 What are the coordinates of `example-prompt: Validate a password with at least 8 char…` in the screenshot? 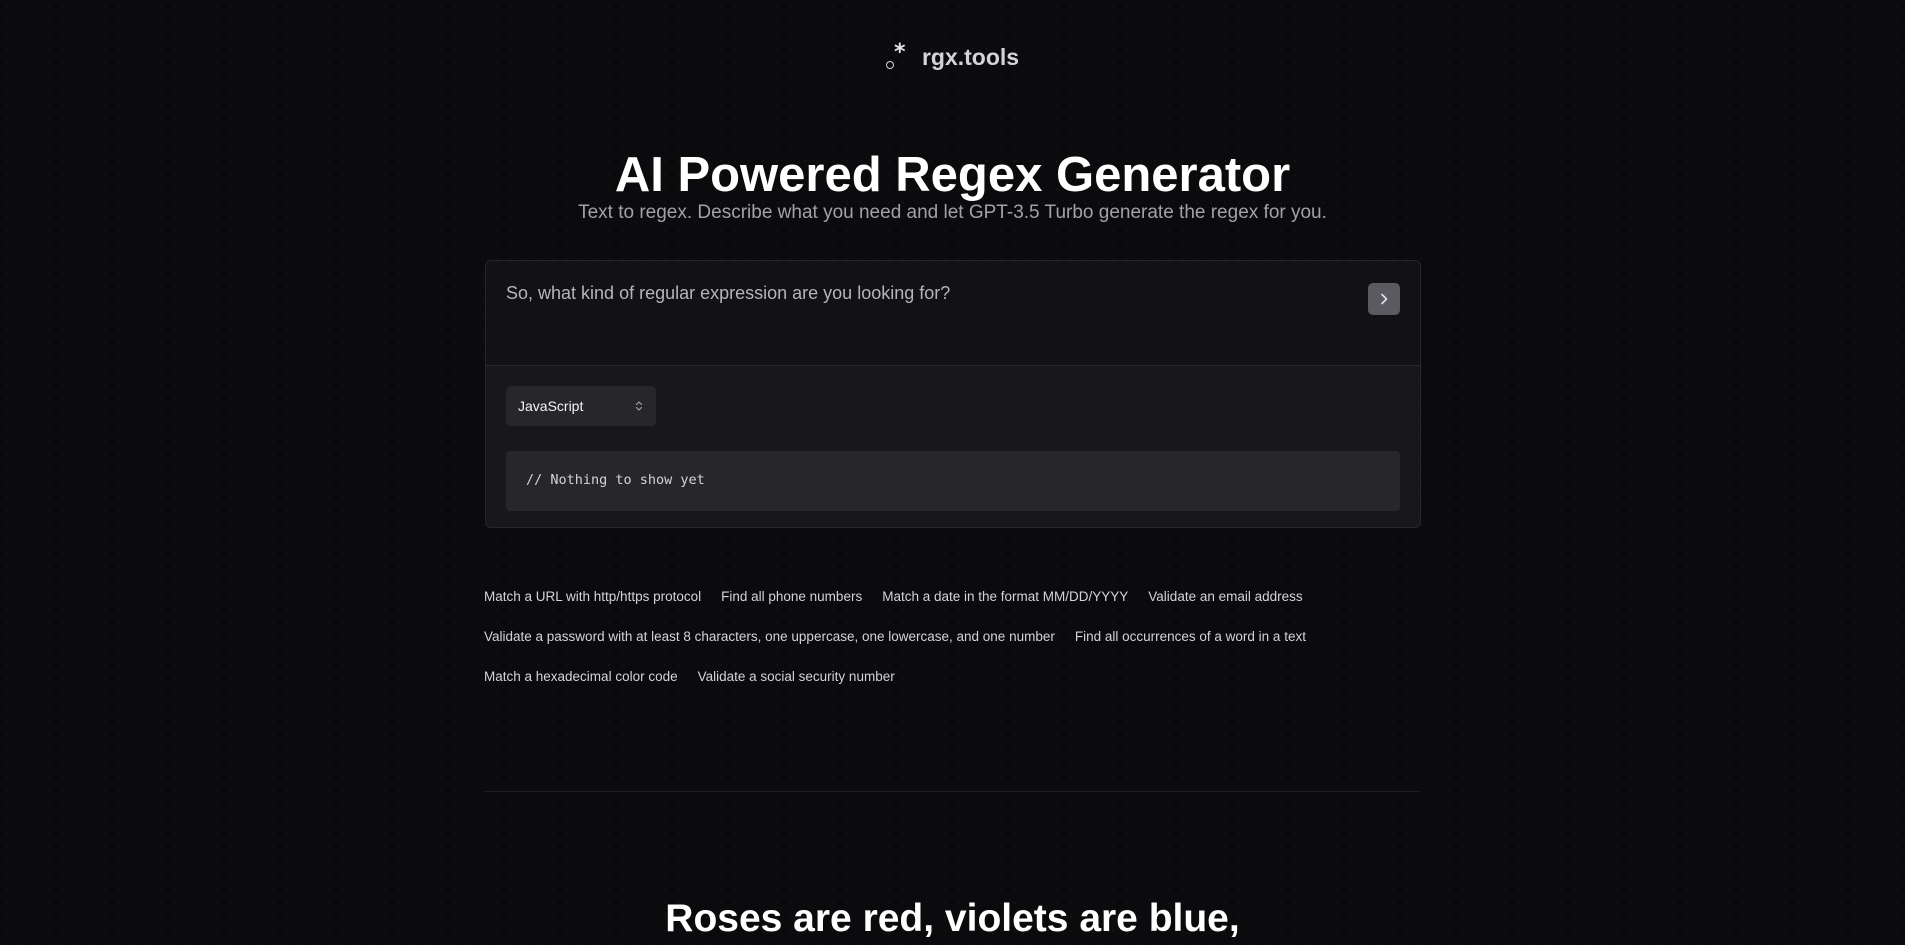 It's located at (769, 636).